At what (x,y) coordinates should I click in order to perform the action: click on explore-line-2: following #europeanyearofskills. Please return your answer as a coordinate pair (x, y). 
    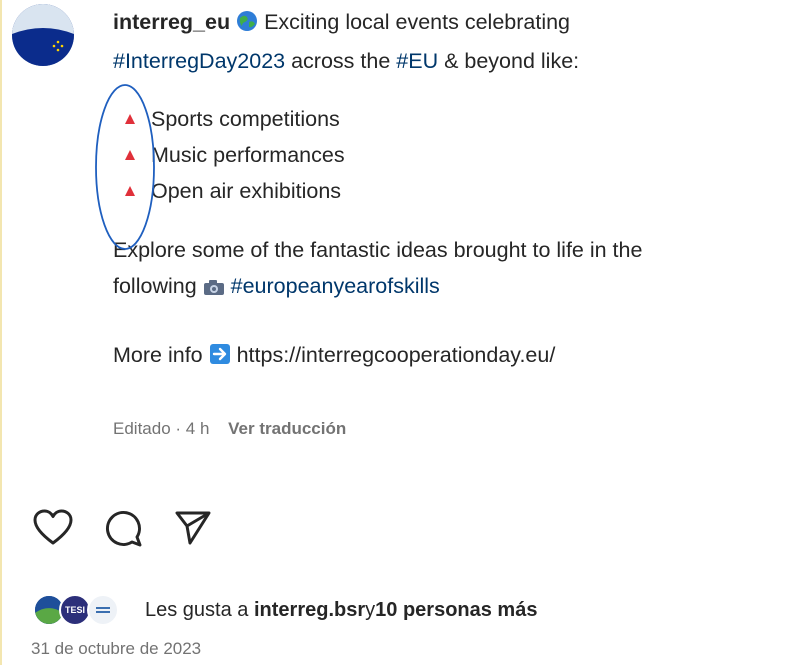
    Looking at the image, I should click on (462, 287).